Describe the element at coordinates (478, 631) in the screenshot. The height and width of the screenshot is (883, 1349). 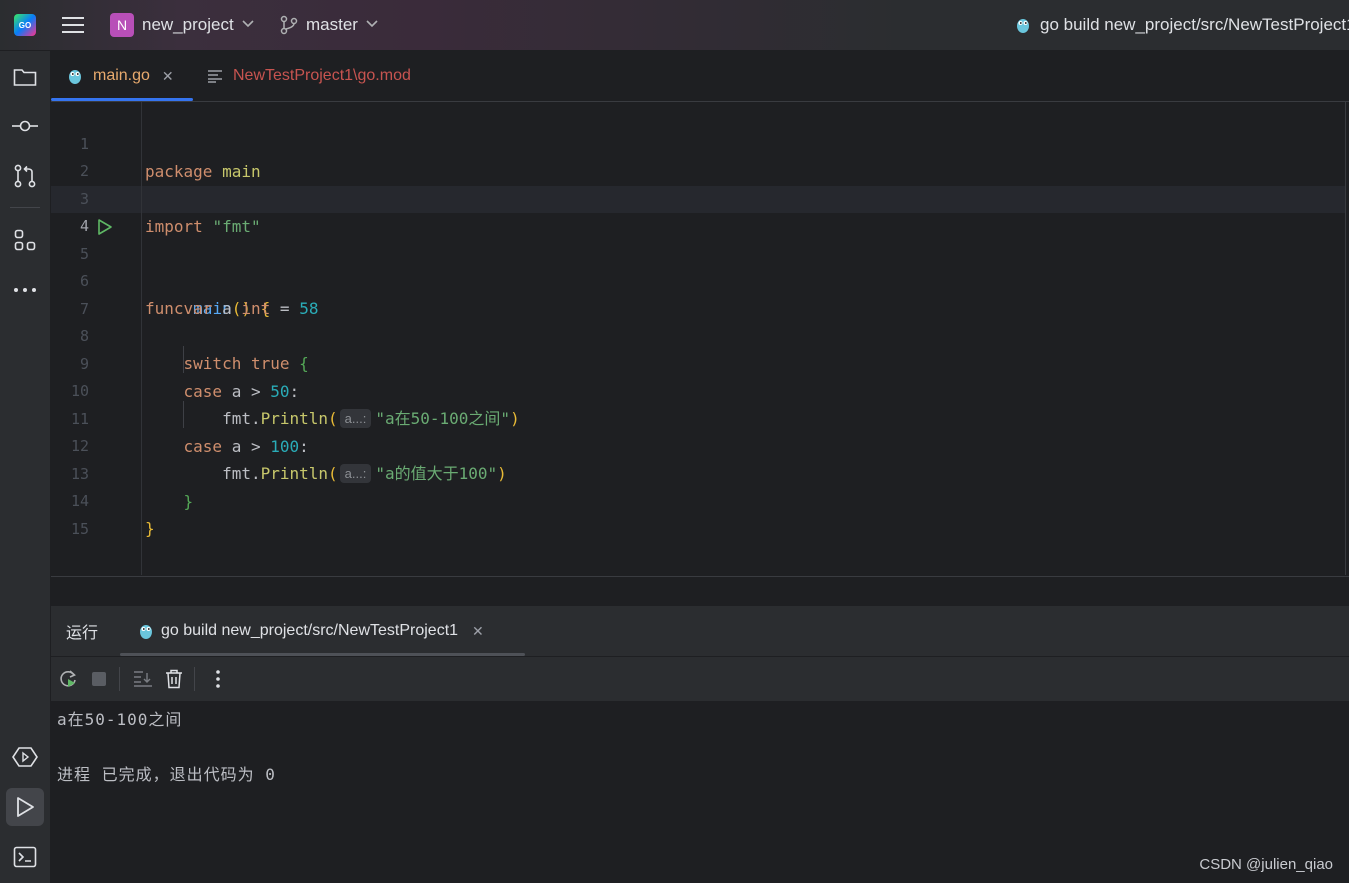
I see `close-run-tab-icon: ✕` at that location.